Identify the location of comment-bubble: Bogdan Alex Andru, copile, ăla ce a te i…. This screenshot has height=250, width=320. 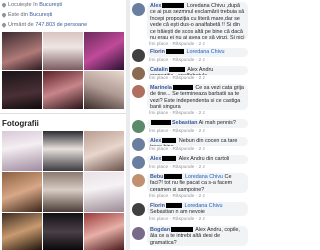
(197, 236).